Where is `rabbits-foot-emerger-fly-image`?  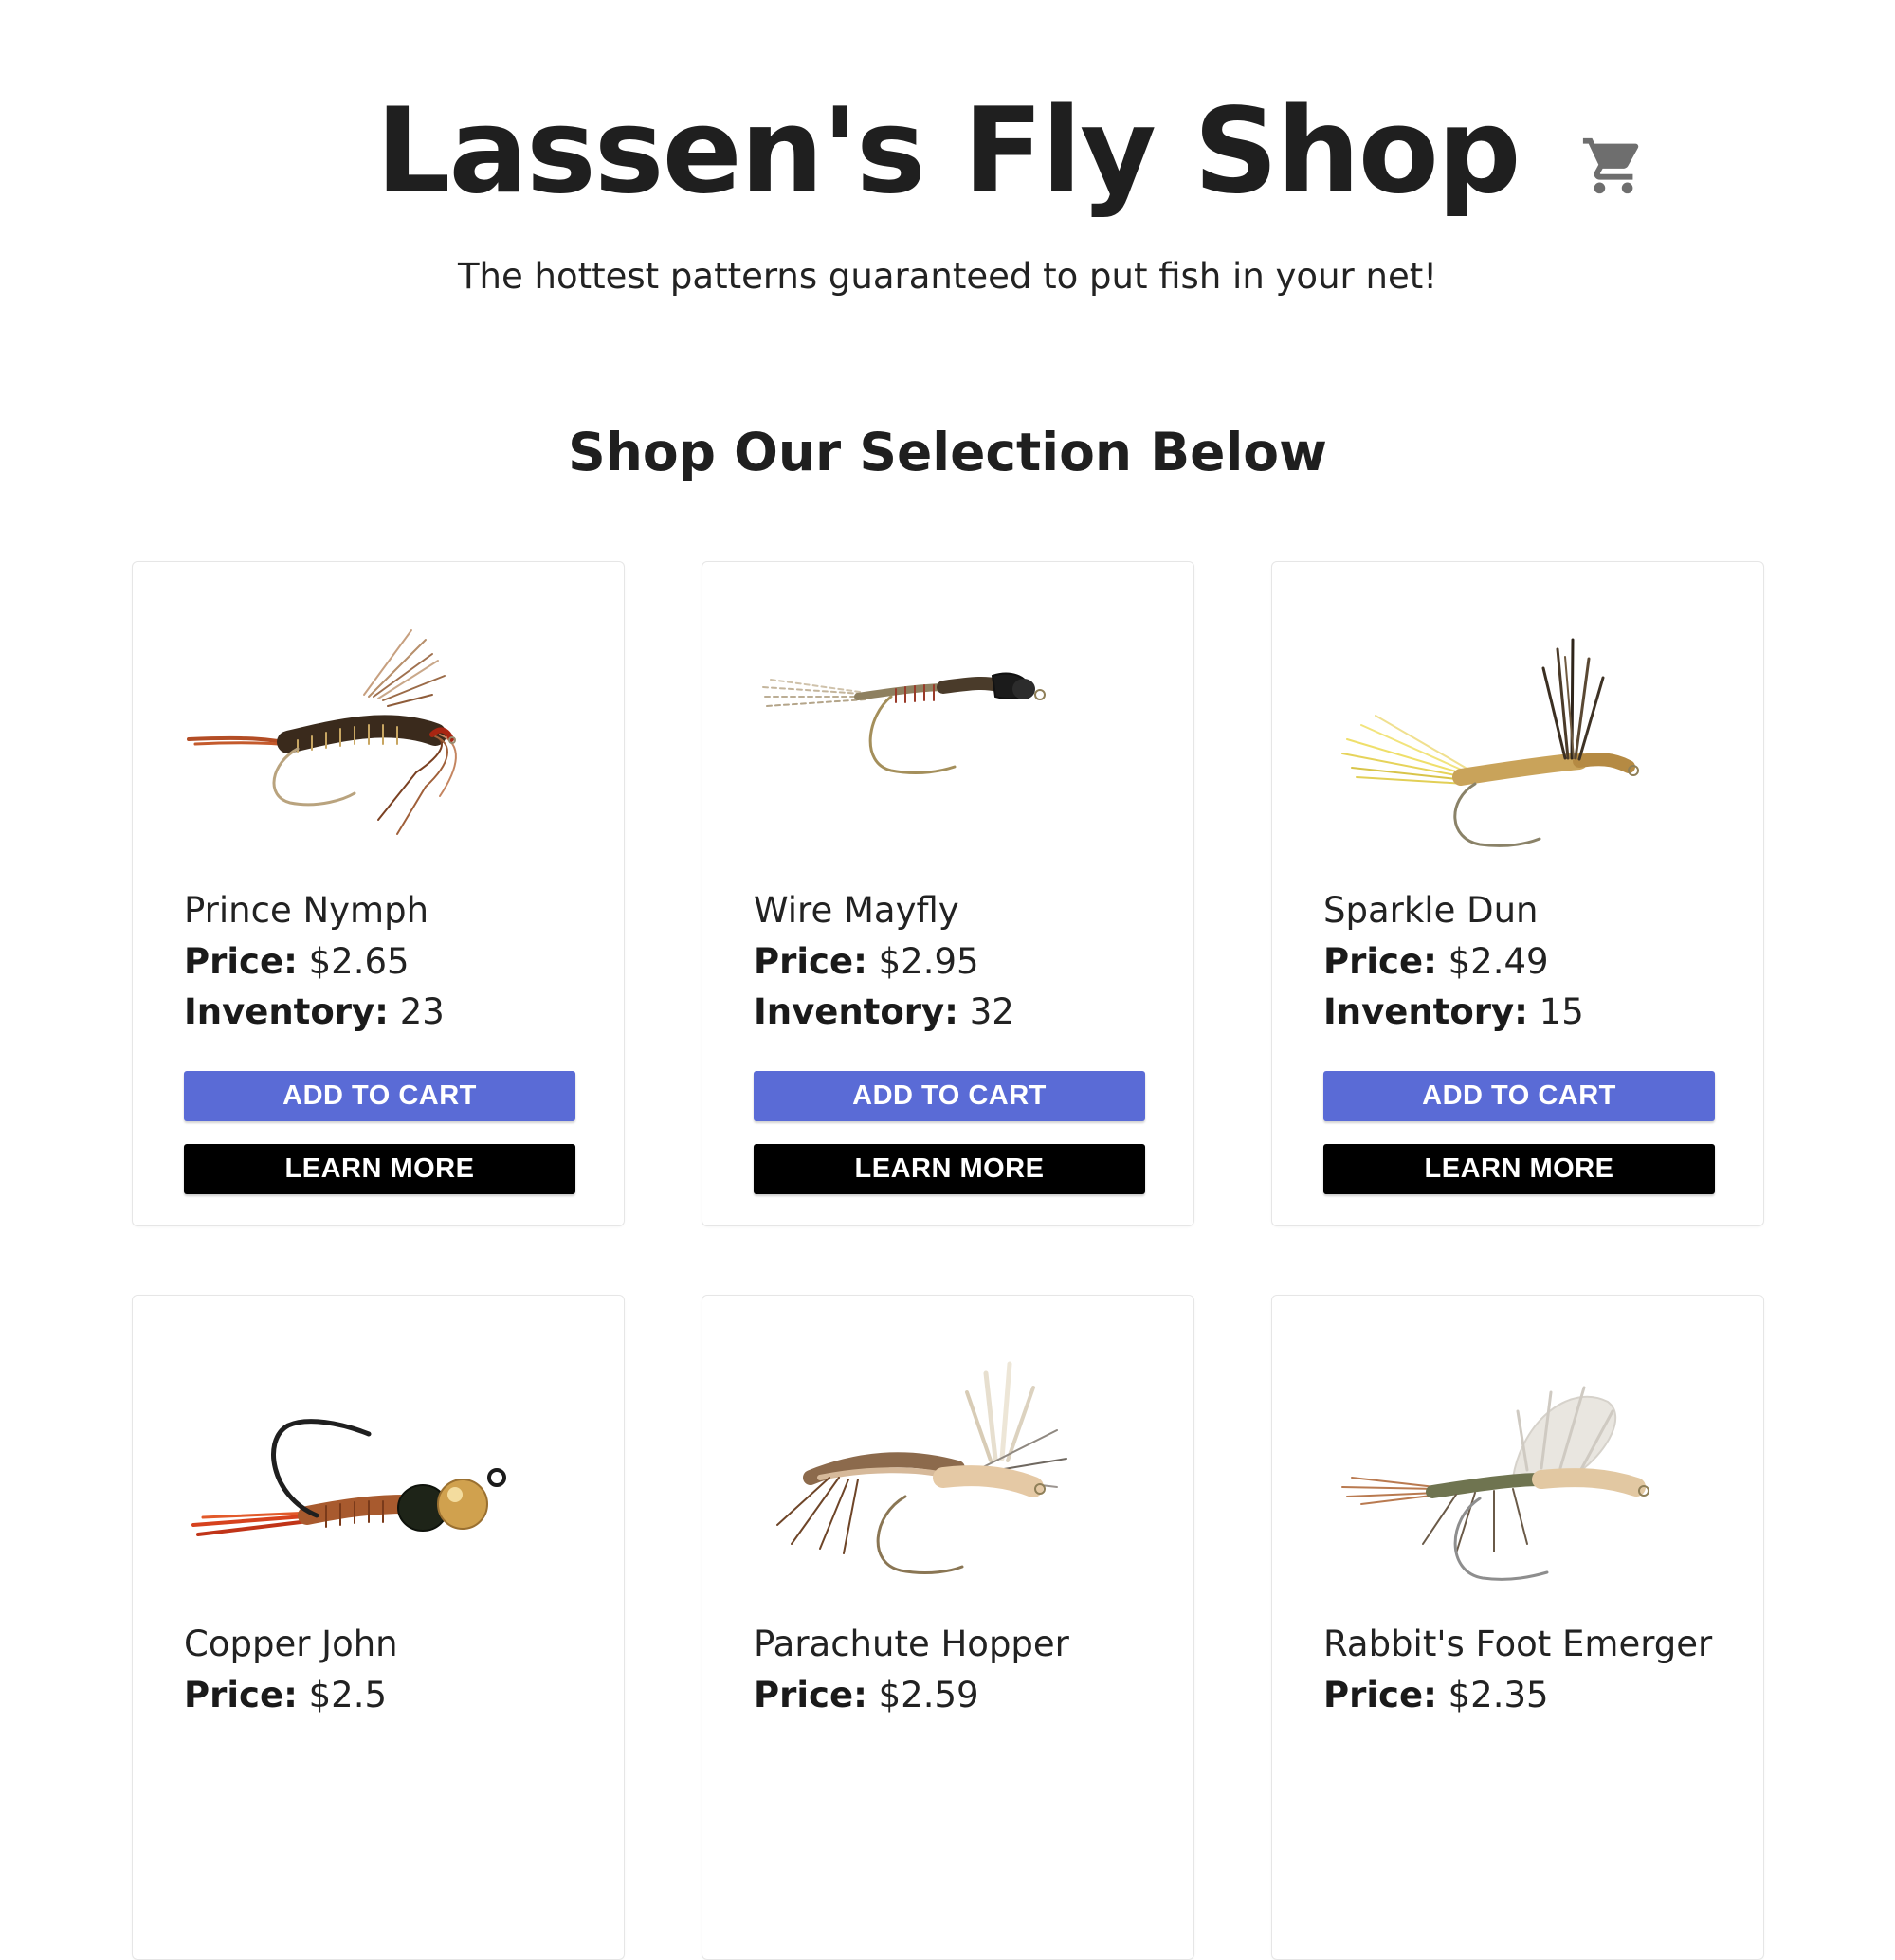 rabbits-foot-emerger-fly-image is located at coordinates (1519, 1472).